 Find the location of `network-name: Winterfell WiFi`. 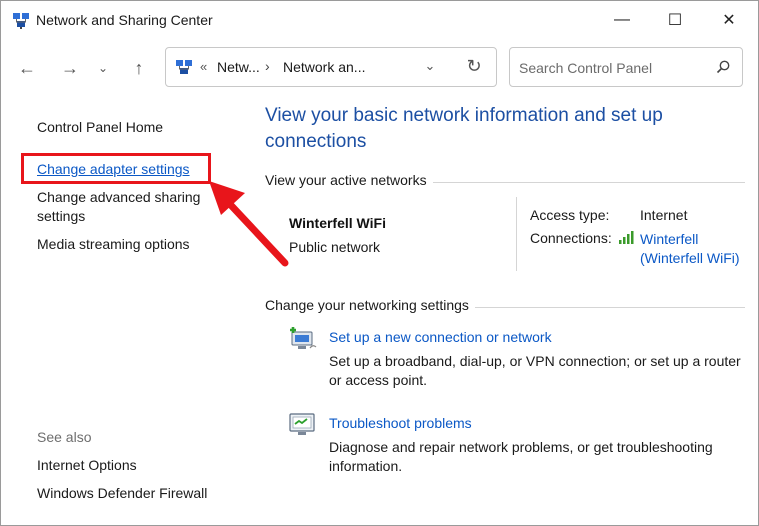

network-name: Winterfell WiFi is located at coordinates (337, 223).